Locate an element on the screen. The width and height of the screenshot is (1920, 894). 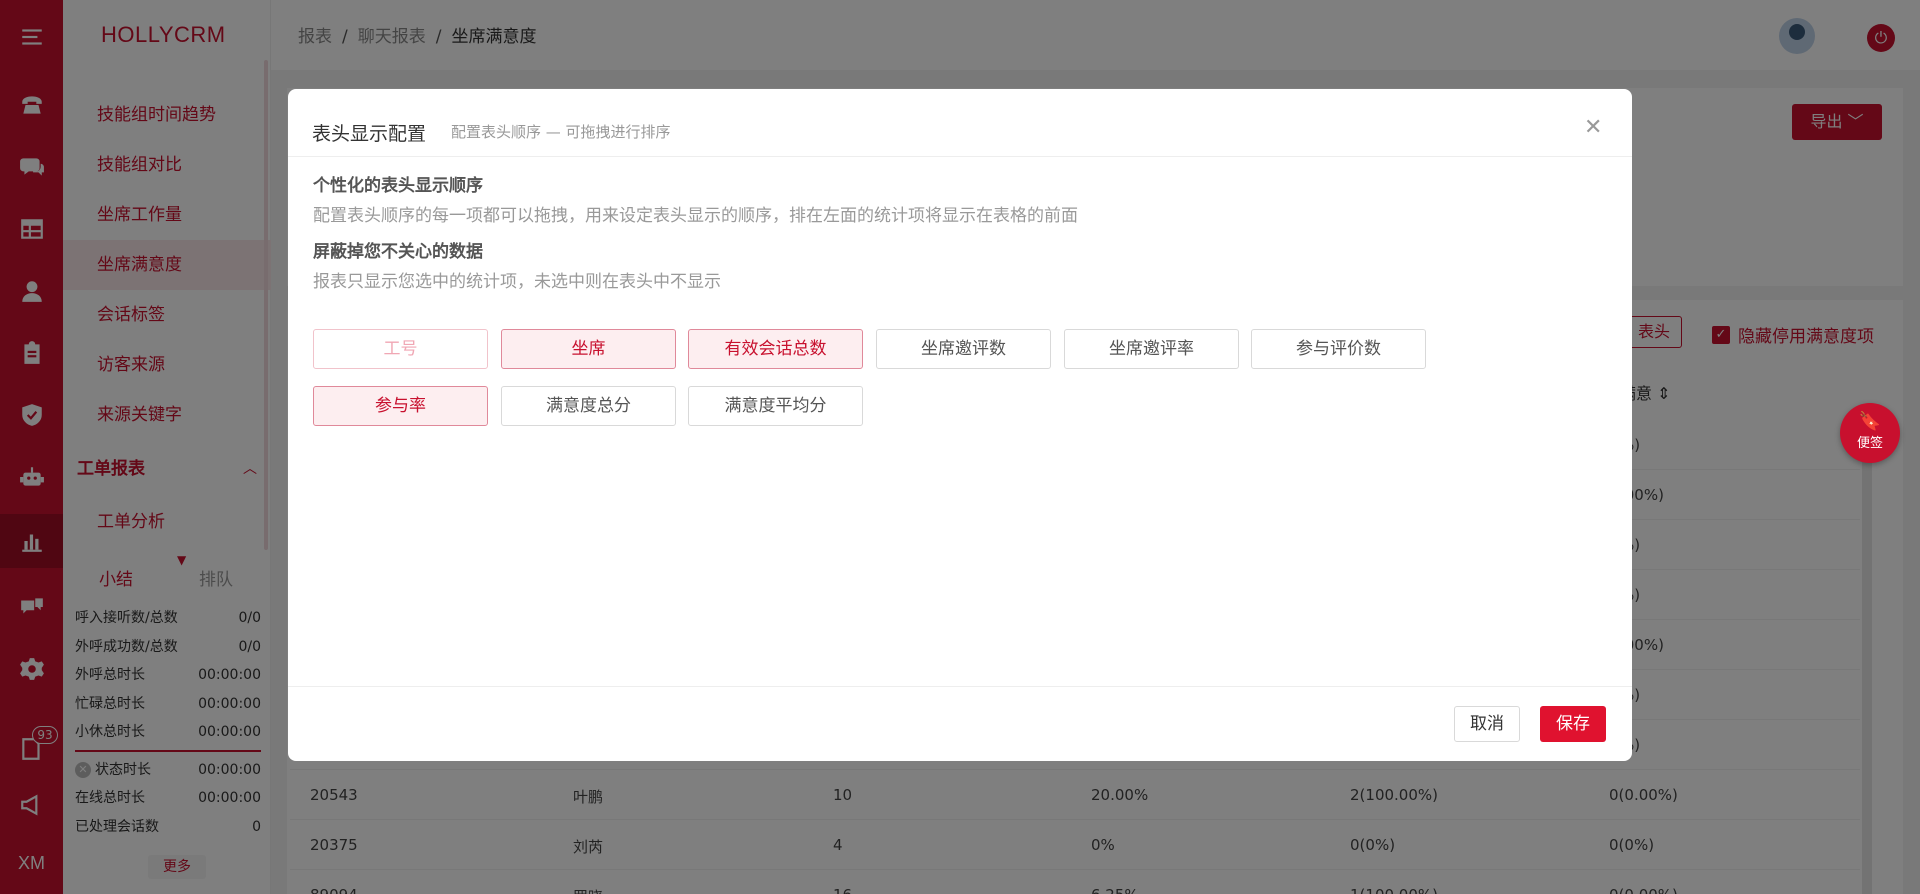
chip-valid-sessions: 有效会话总数 is located at coordinates (775, 349).